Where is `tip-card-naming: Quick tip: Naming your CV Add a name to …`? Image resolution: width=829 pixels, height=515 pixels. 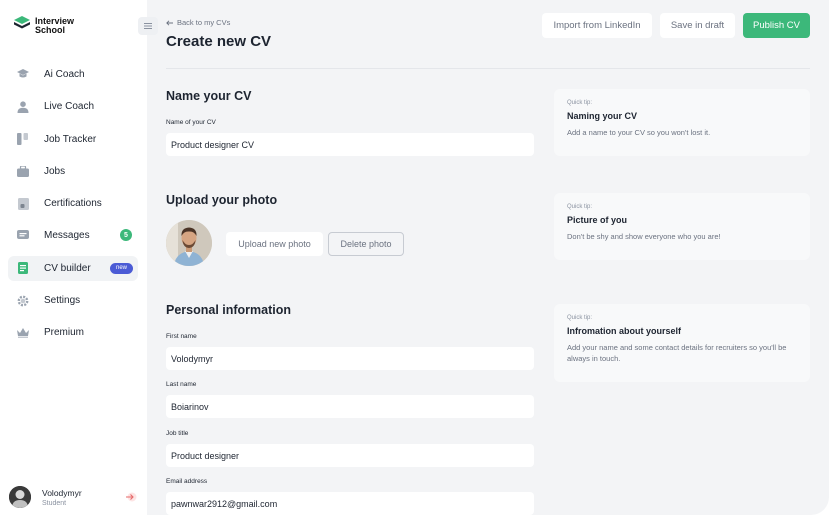 tip-card-naming: Quick tip: Naming your CV Add a name to … is located at coordinates (682, 122).